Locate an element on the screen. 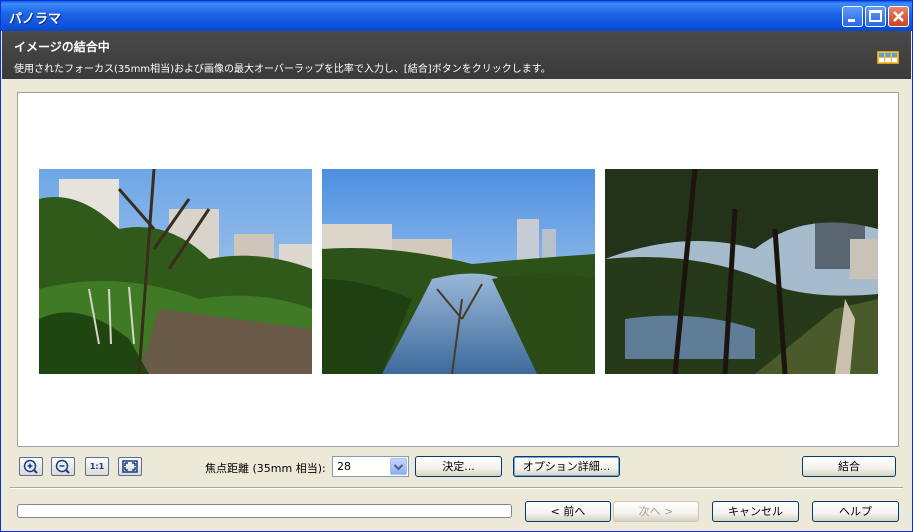 This screenshot has width=913, height=532. fit-to-window-icon is located at coordinates (130, 466).